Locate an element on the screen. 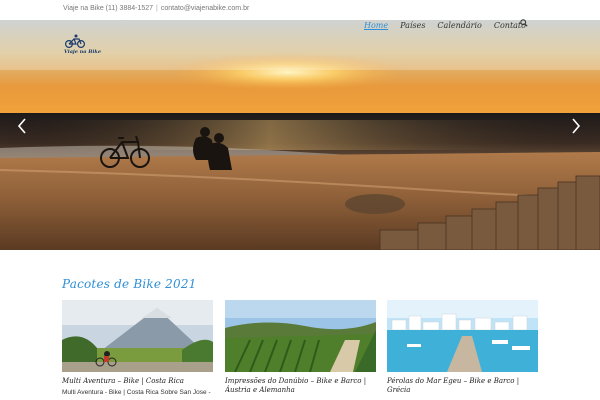 Image resolution: width=600 pixels, height=400 pixels. contact-phone: Viaje na Bike (11) 3884-1527 is located at coordinates (108, 8).